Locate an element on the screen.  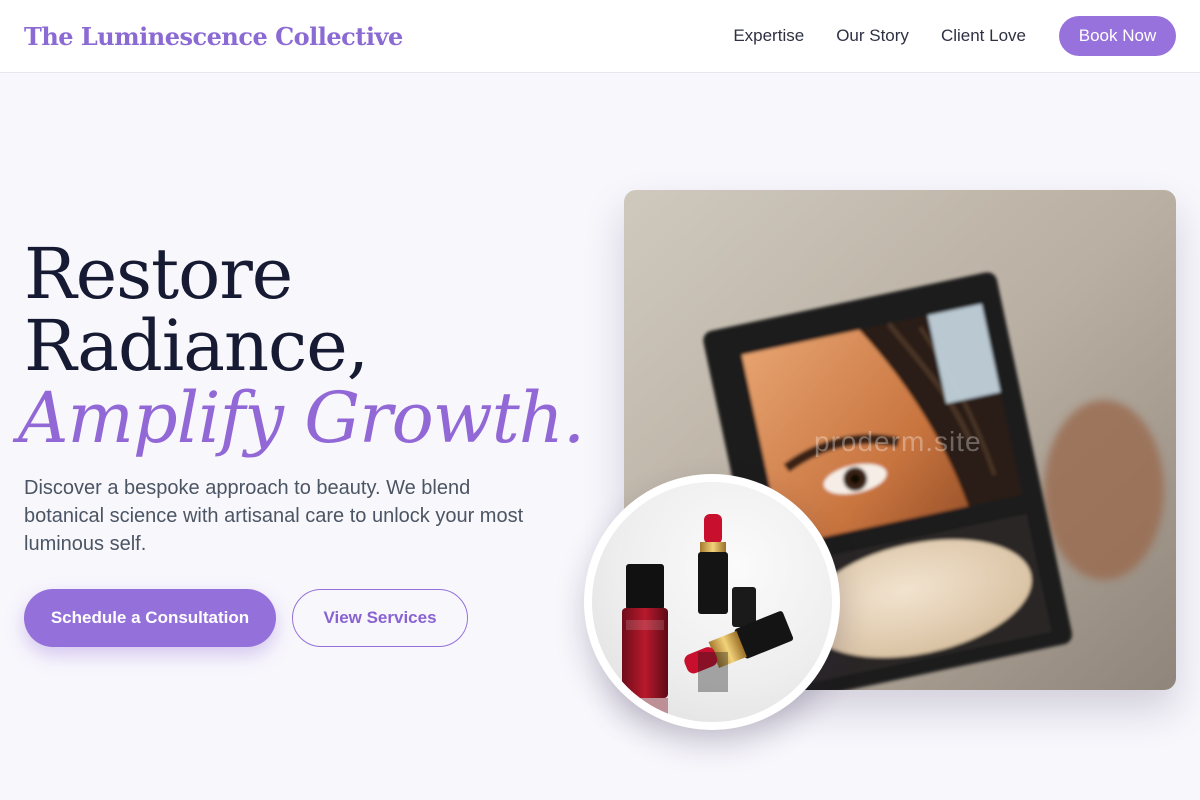
lipstick-illustration is located at coordinates (708, 618).